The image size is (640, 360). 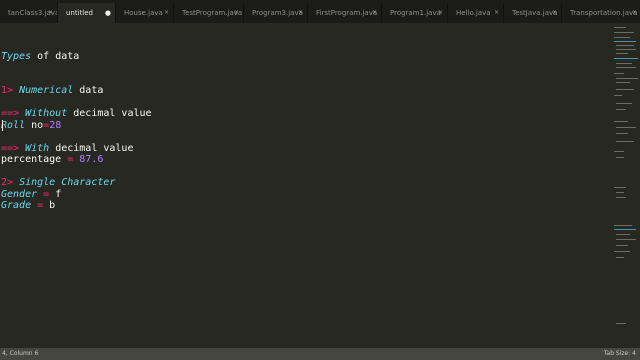 I want to click on tab-firstprogram: FirstProgram.java ×, so click(x=345, y=13).